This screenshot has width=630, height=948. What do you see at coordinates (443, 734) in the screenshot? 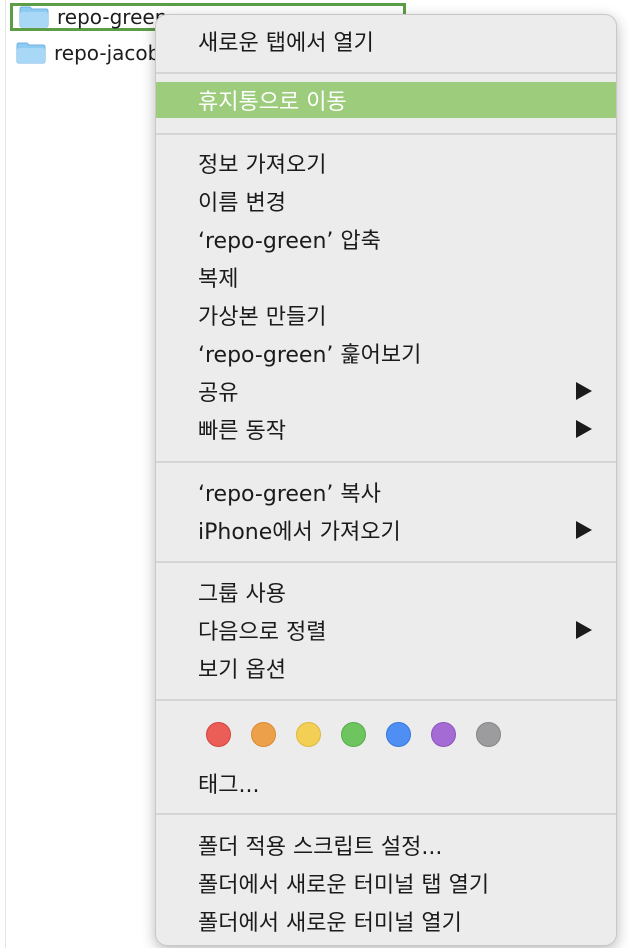
I see `tag-purple-icon` at bounding box center [443, 734].